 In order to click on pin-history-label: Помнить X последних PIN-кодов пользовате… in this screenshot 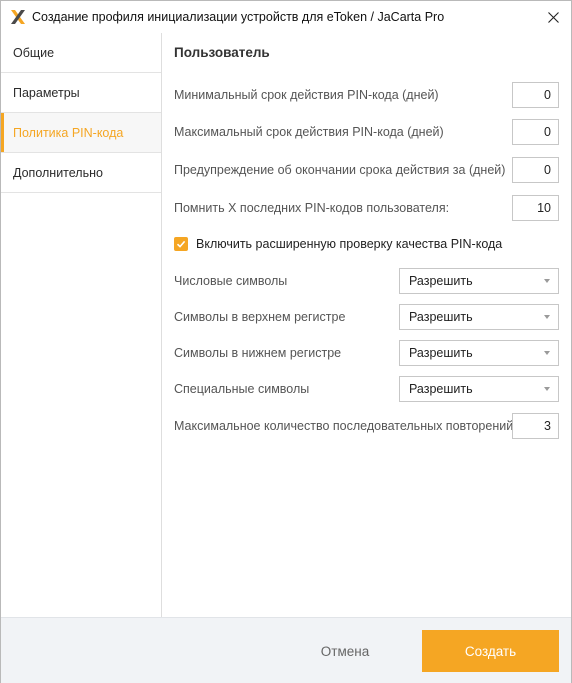, I will do `click(312, 208)`.